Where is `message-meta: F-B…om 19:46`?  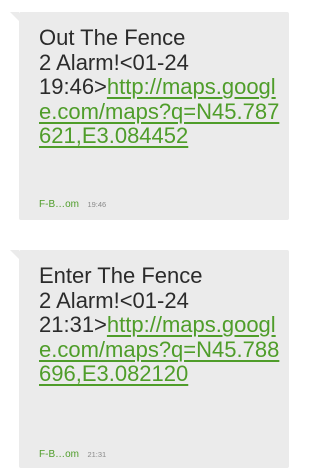 message-meta: F-B…om 19:46 is located at coordinates (72, 203).